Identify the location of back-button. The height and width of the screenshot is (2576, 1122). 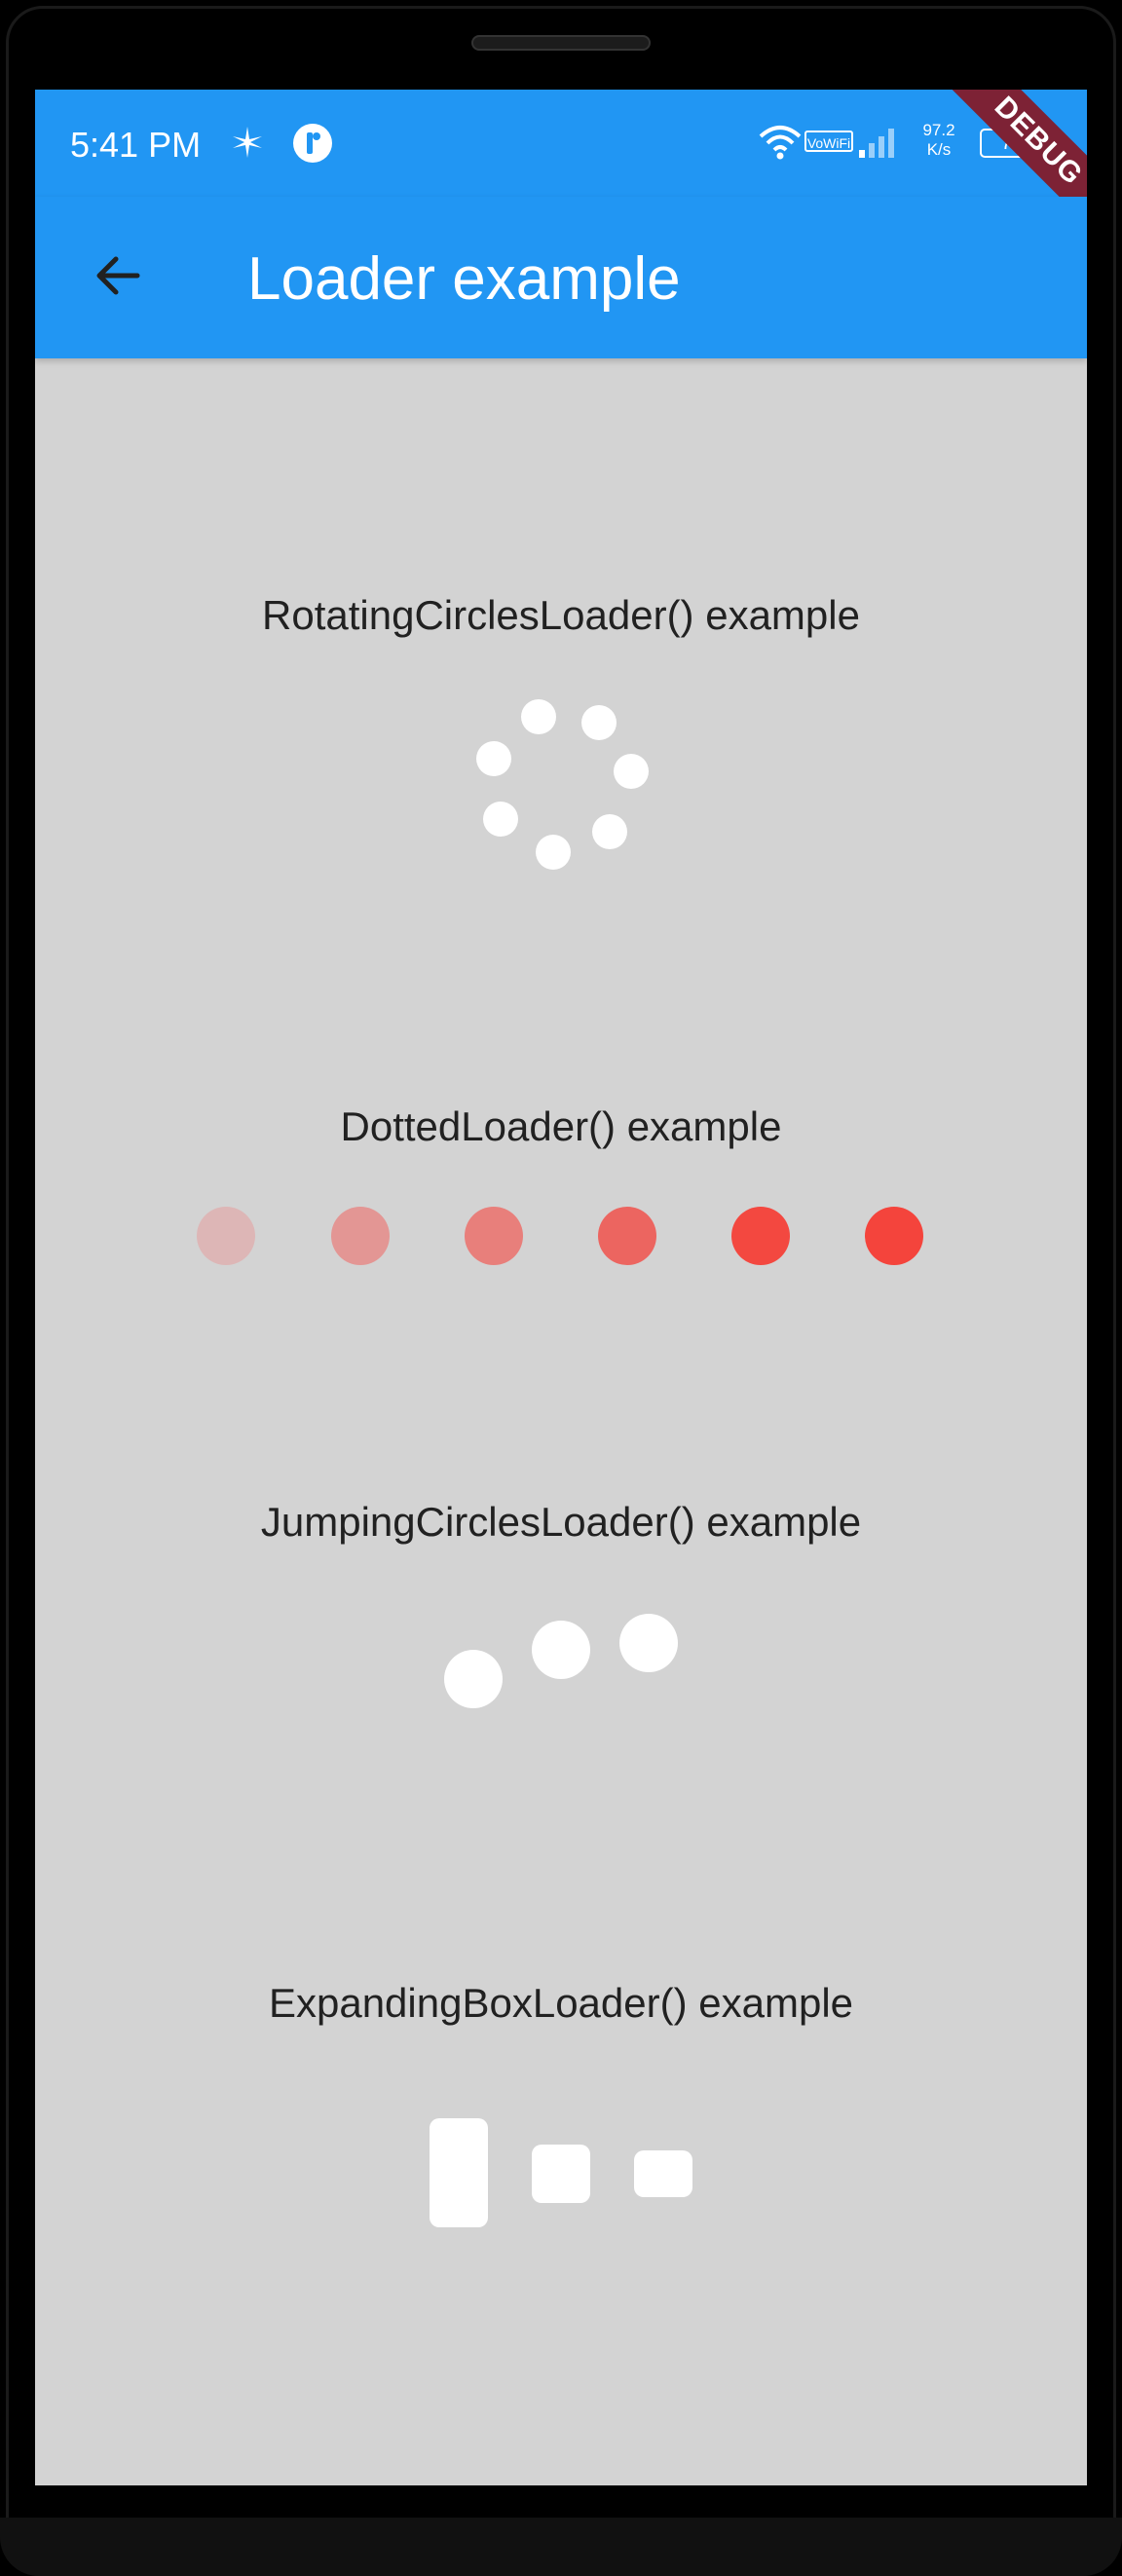
(118, 278).